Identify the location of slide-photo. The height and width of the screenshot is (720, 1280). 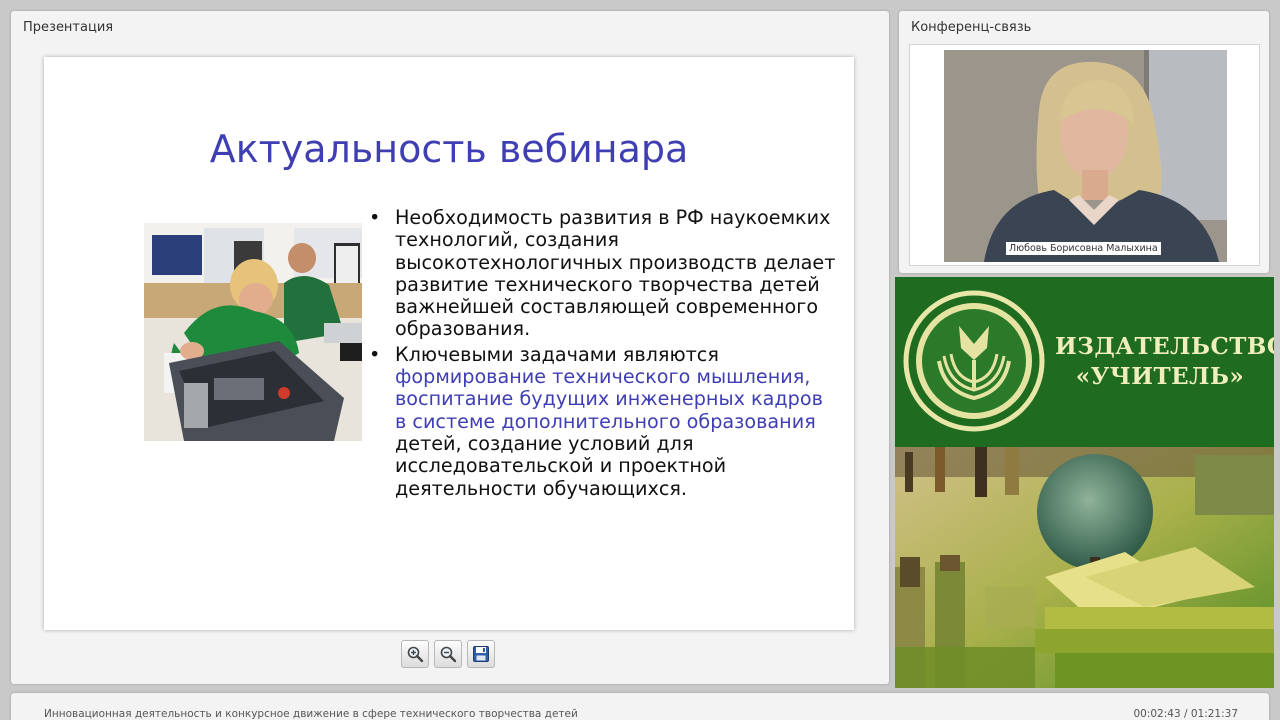
(253, 332).